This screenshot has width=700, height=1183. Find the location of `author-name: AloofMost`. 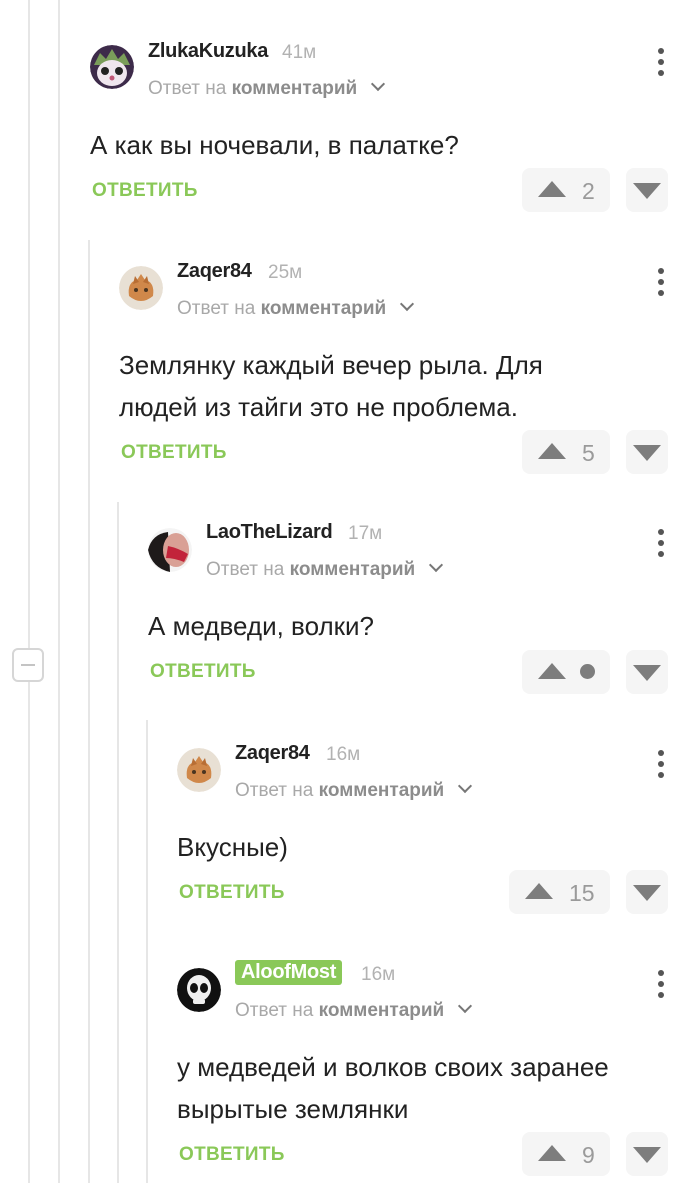

author-name: AloofMost is located at coordinates (289, 972).